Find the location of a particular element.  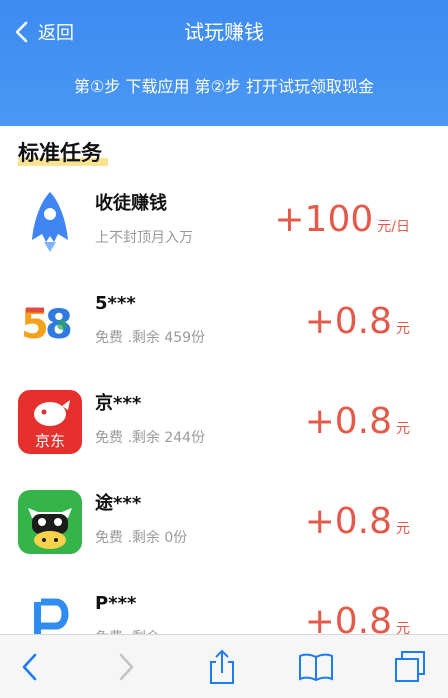

task-item: 收徒赚钱 上不封顶月入万 +100 元/日 is located at coordinates (224, 222).